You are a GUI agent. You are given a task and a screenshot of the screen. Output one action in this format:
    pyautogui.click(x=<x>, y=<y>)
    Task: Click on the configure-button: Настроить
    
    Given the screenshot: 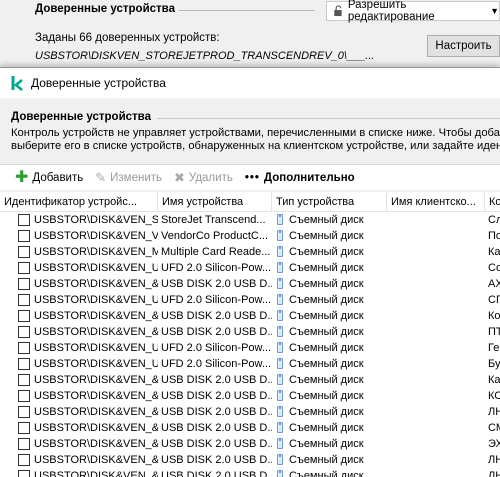 What is the action you would take?
    pyautogui.click(x=463, y=46)
    